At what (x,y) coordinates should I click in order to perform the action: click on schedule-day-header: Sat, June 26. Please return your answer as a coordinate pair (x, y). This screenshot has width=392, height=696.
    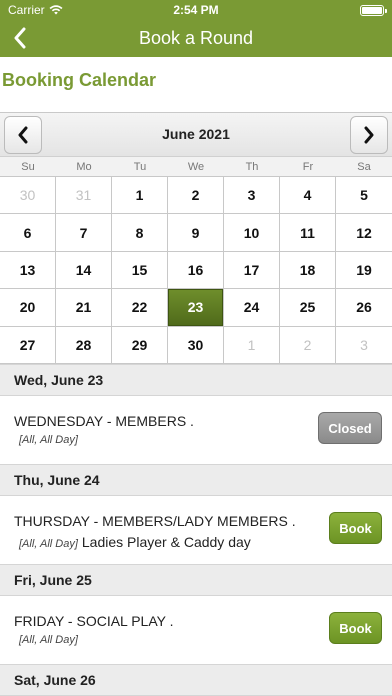
    Looking at the image, I should click on (196, 680).